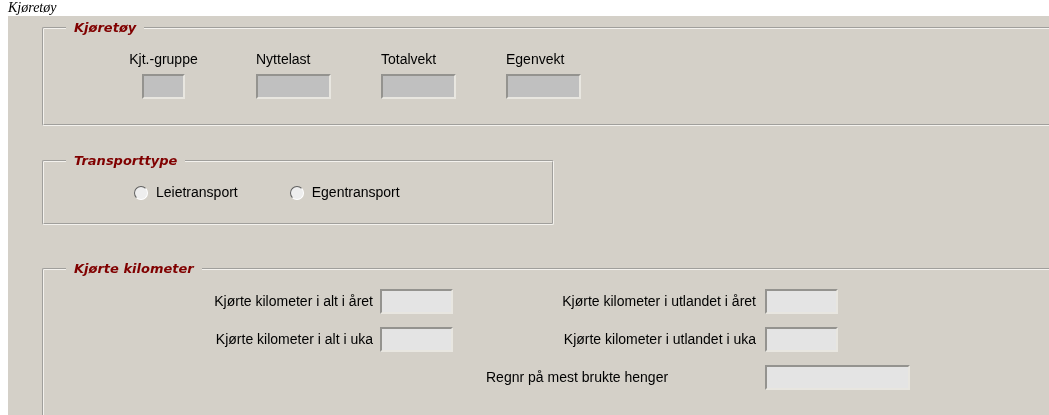 The image size is (1049, 415). Describe the element at coordinates (344, 192) in the screenshot. I see `radio-option: Egentransport` at that location.